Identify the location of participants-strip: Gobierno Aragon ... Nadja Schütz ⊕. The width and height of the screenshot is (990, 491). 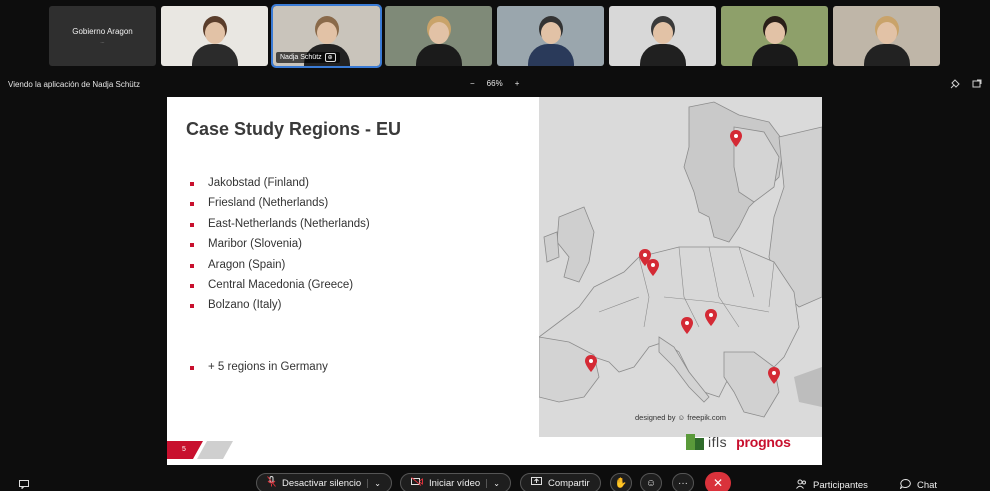
(494, 36).